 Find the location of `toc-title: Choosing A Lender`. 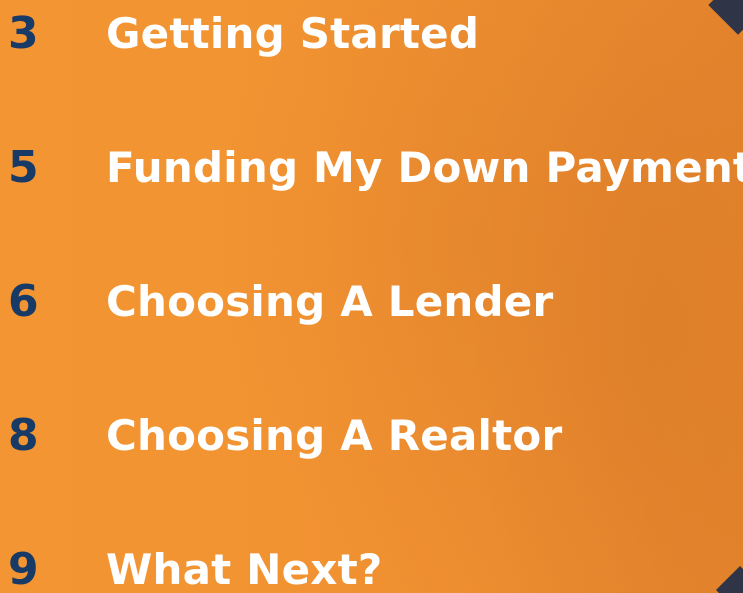

toc-title: Choosing A Lender is located at coordinates (330, 301).